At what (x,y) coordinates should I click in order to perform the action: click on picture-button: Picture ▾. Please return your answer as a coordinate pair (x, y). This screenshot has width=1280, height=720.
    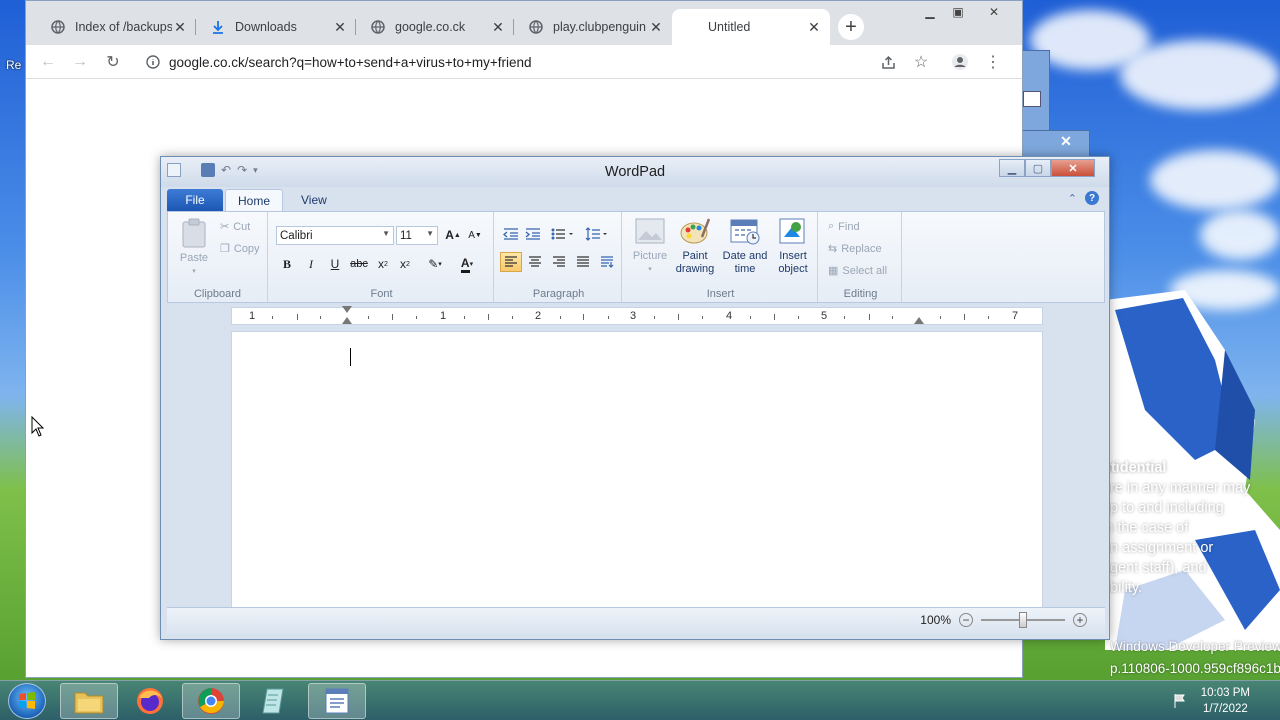
    Looking at the image, I should click on (650, 246).